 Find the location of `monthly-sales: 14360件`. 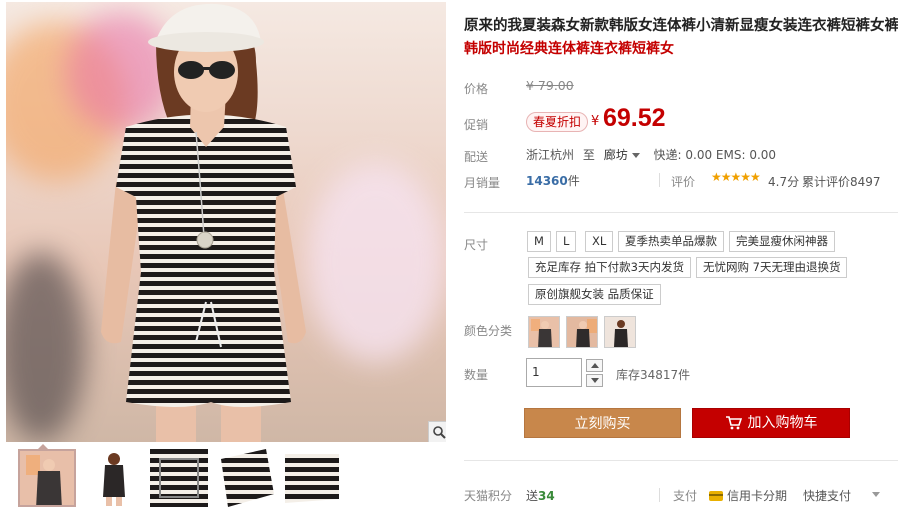

monthly-sales: 14360件 is located at coordinates (553, 180).